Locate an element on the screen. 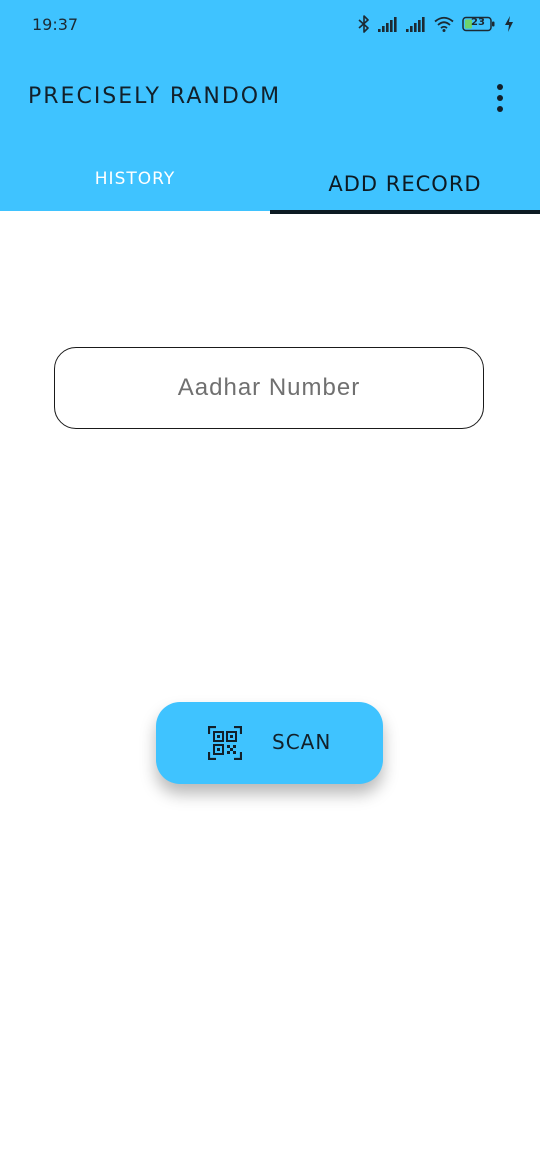 This screenshot has width=540, height=1170. tab-add-record-label: Add Record is located at coordinates (405, 183).